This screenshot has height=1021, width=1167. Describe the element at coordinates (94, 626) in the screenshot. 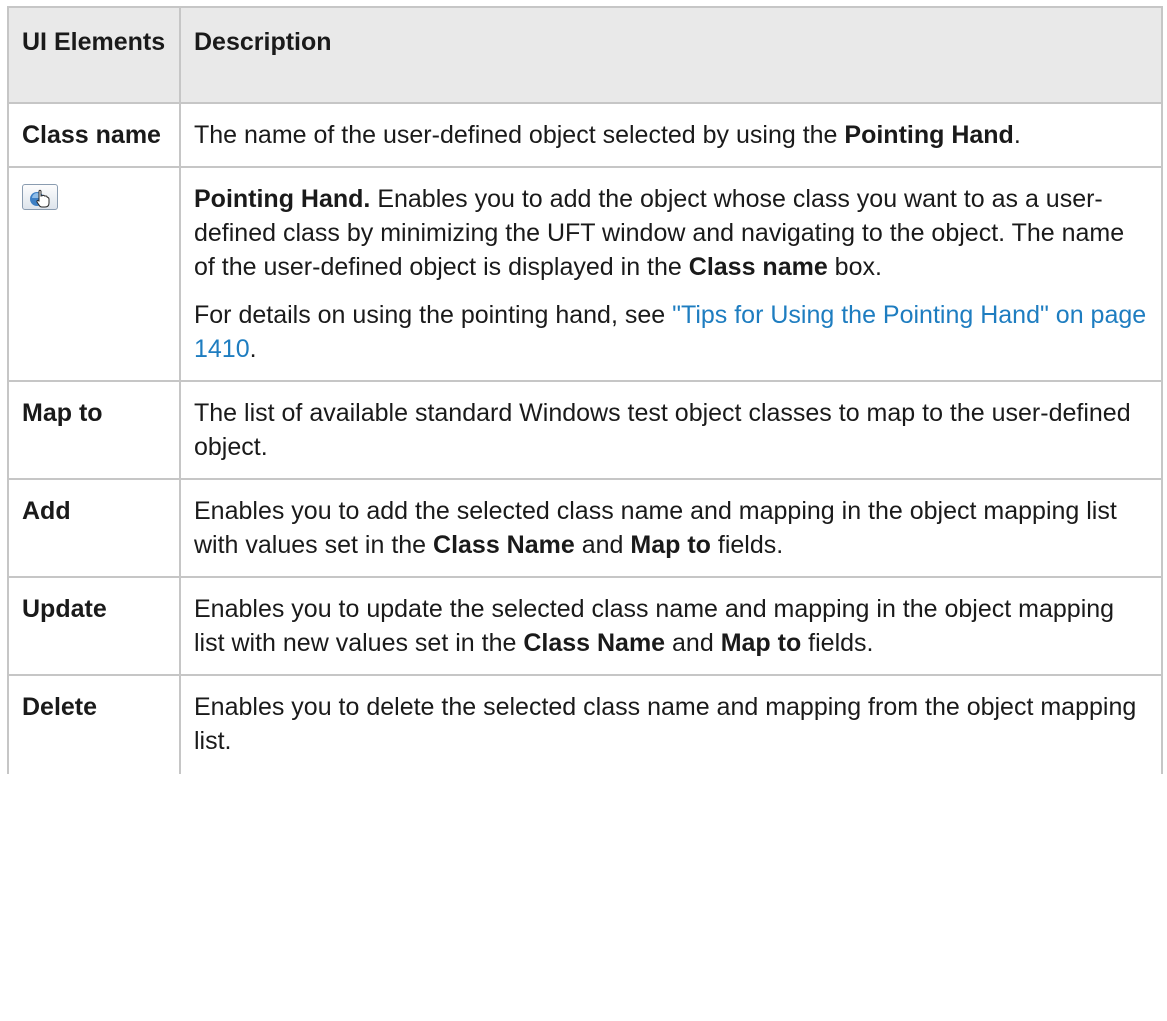

I see `term-update: Update` at that location.